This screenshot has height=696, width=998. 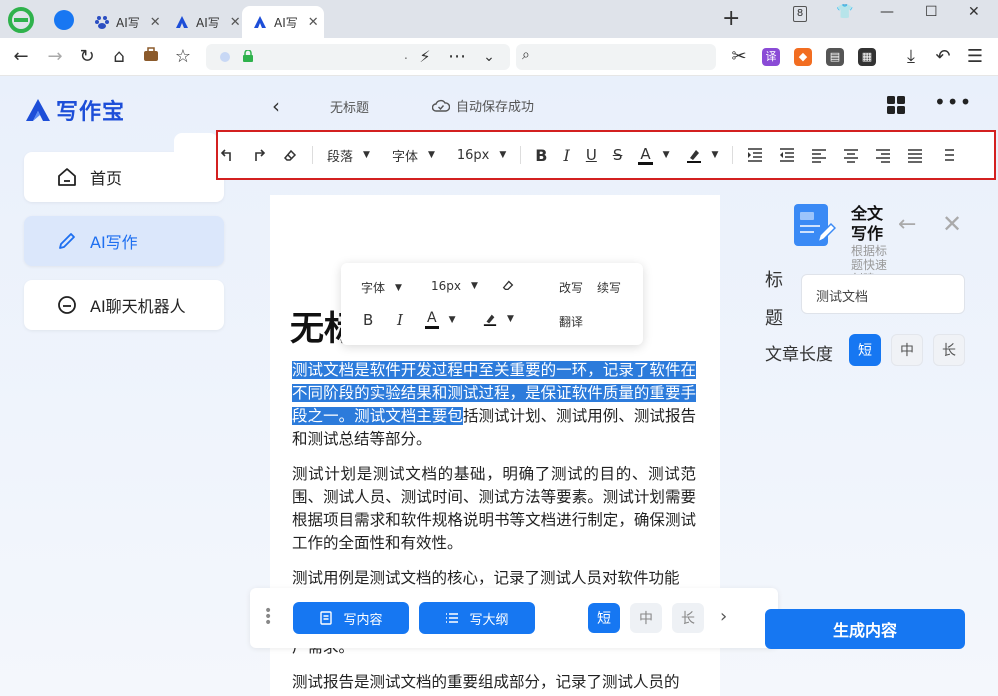 What do you see at coordinates (907, 350) in the screenshot?
I see `article-length-medium: 中` at bounding box center [907, 350].